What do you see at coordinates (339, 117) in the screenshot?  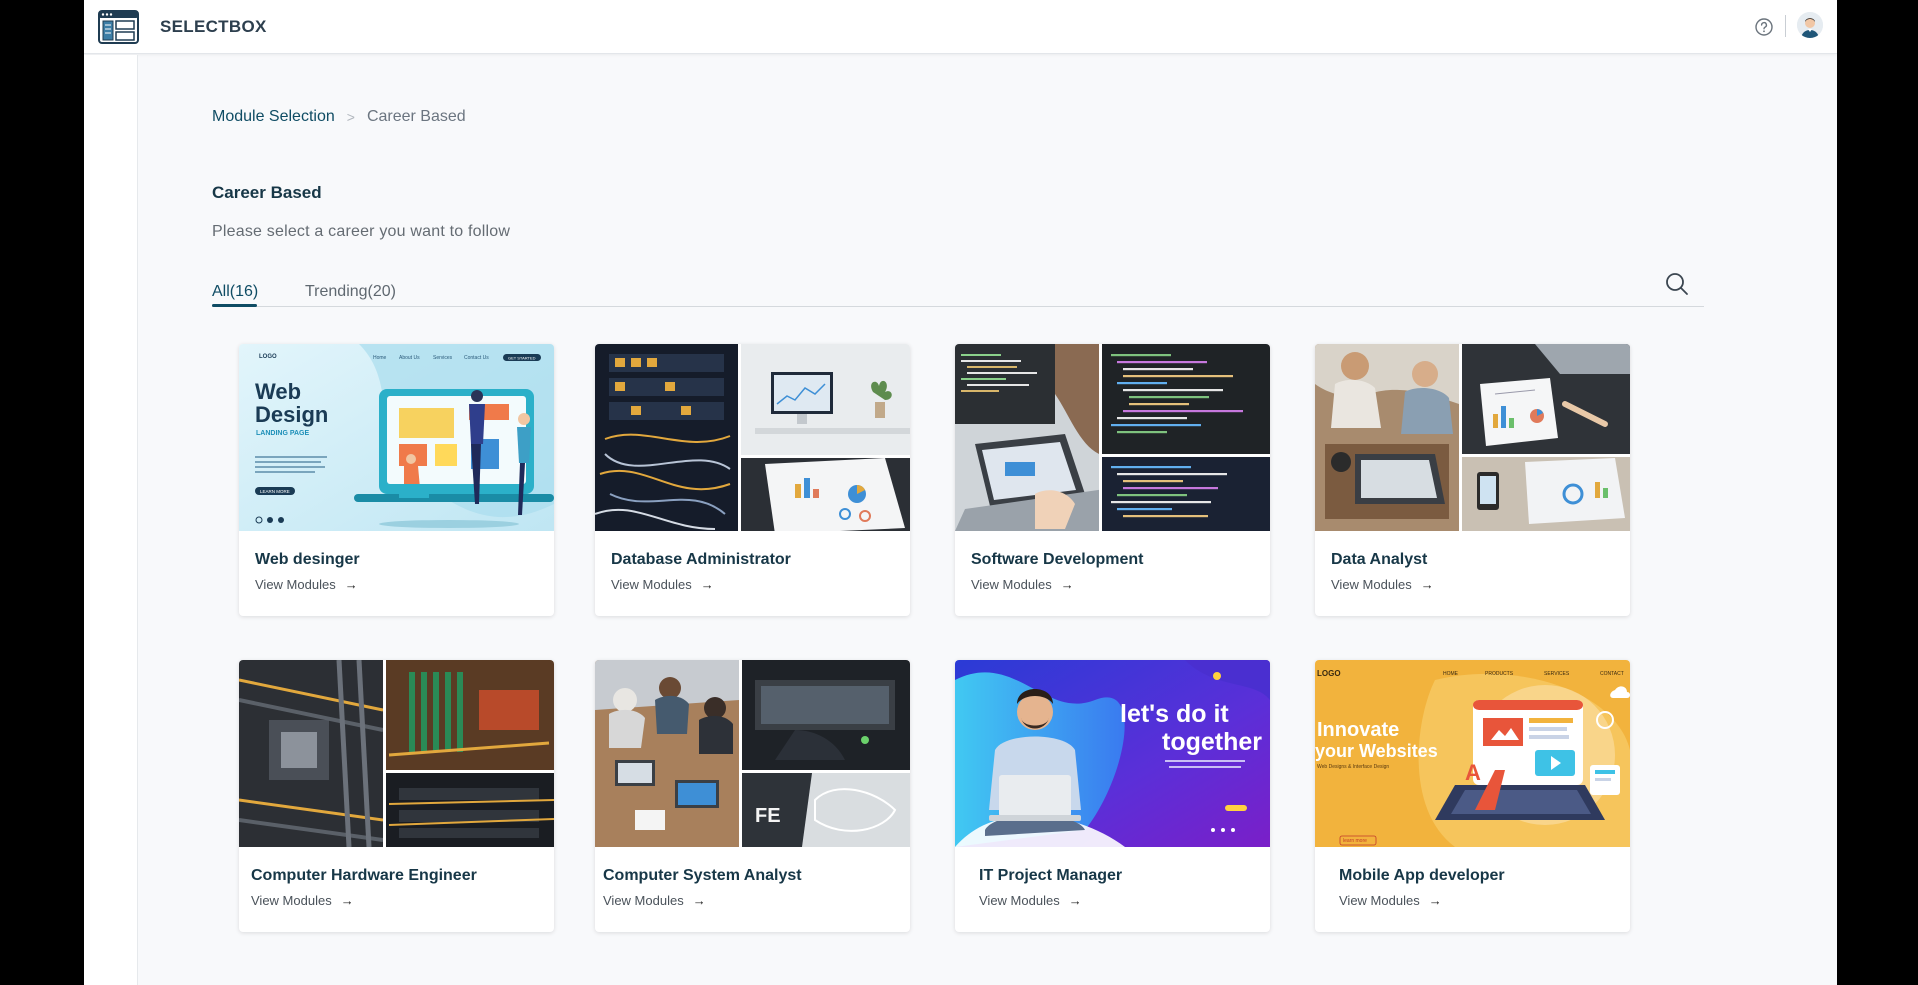 I see `breadcrumb: Module Selection > Career Based` at bounding box center [339, 117].